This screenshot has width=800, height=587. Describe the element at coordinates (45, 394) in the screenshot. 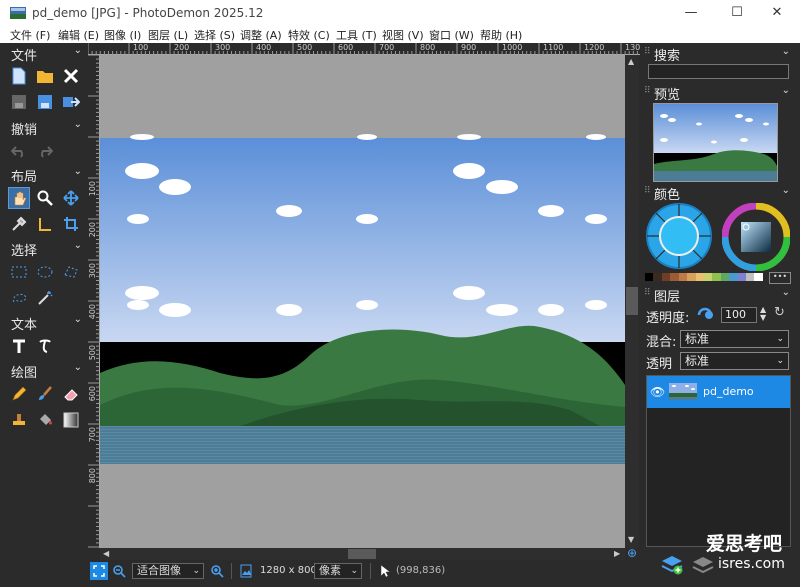

I see `brush-tool` at that location.